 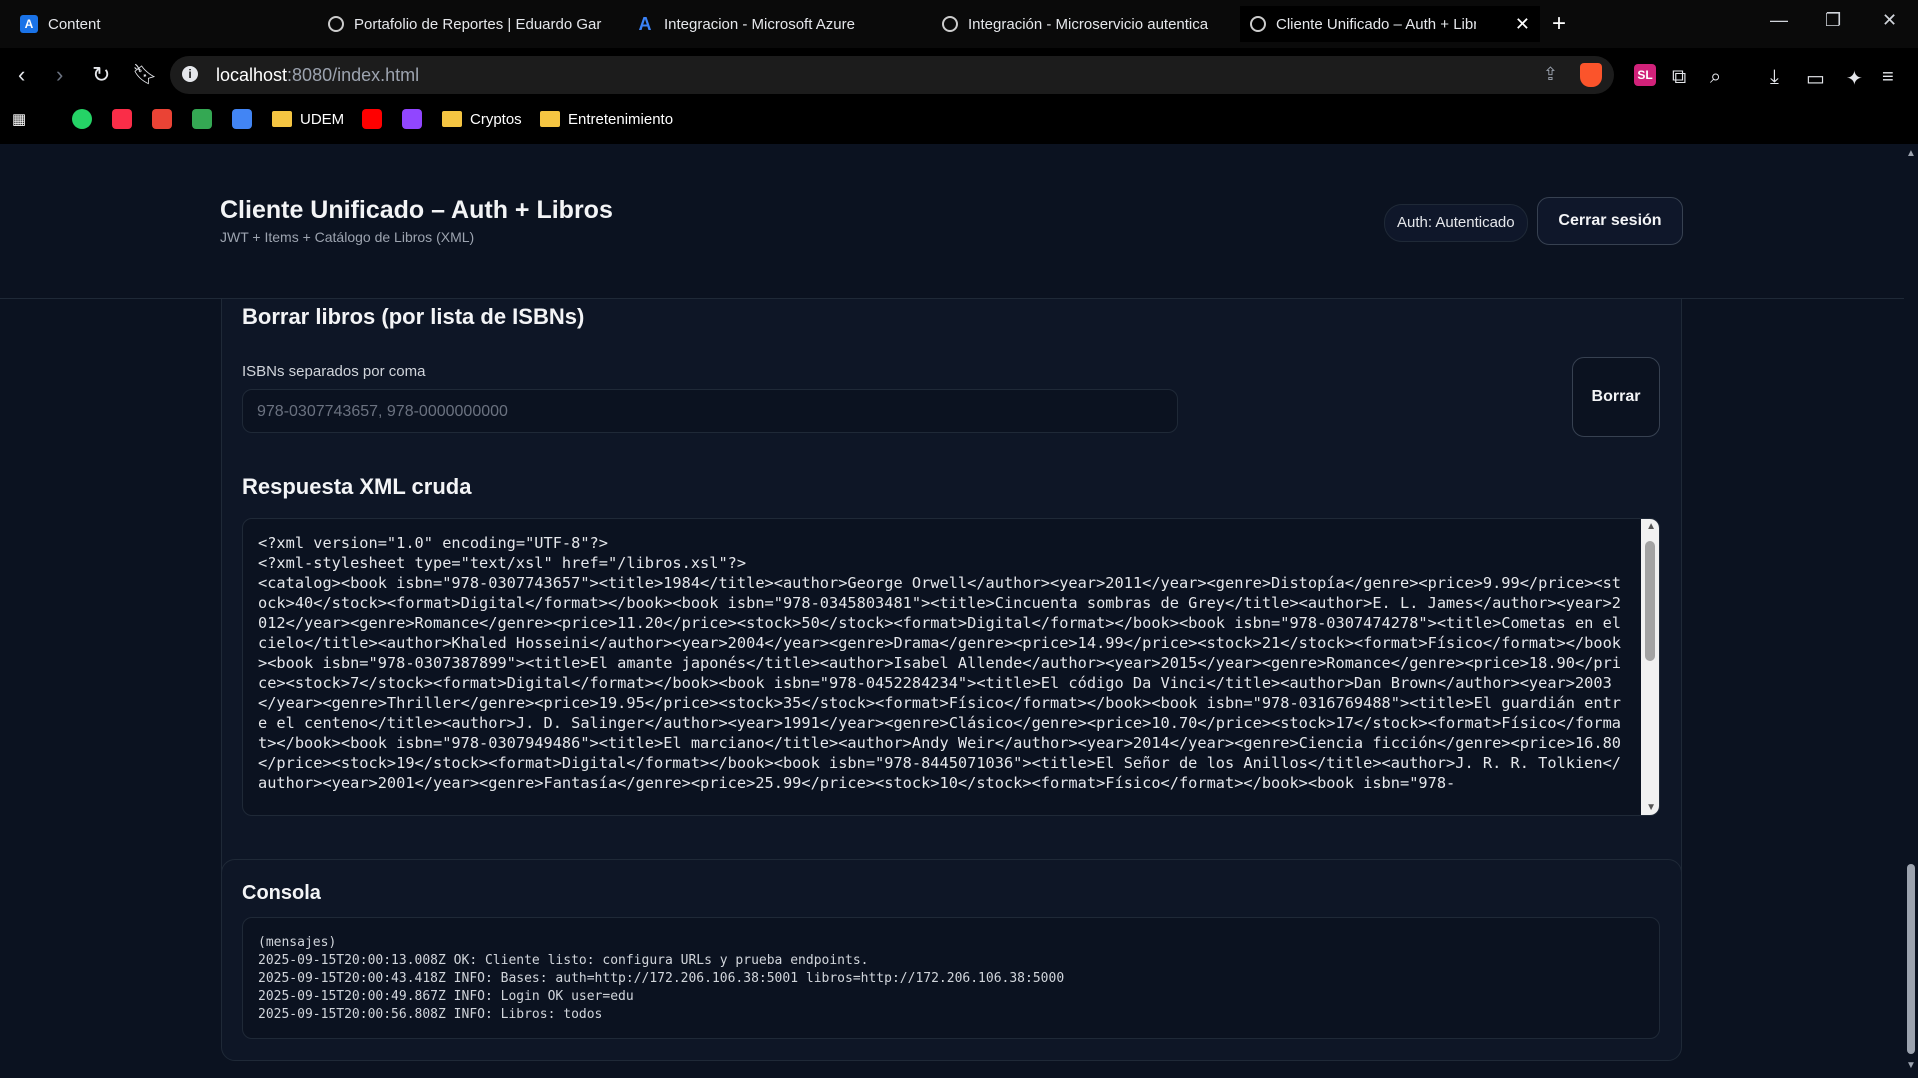 What do you see at coordinates (308, 119) in the screenshot?
I see `bookmark-folder-udem: UDEM` at bounding box center [308, 119].